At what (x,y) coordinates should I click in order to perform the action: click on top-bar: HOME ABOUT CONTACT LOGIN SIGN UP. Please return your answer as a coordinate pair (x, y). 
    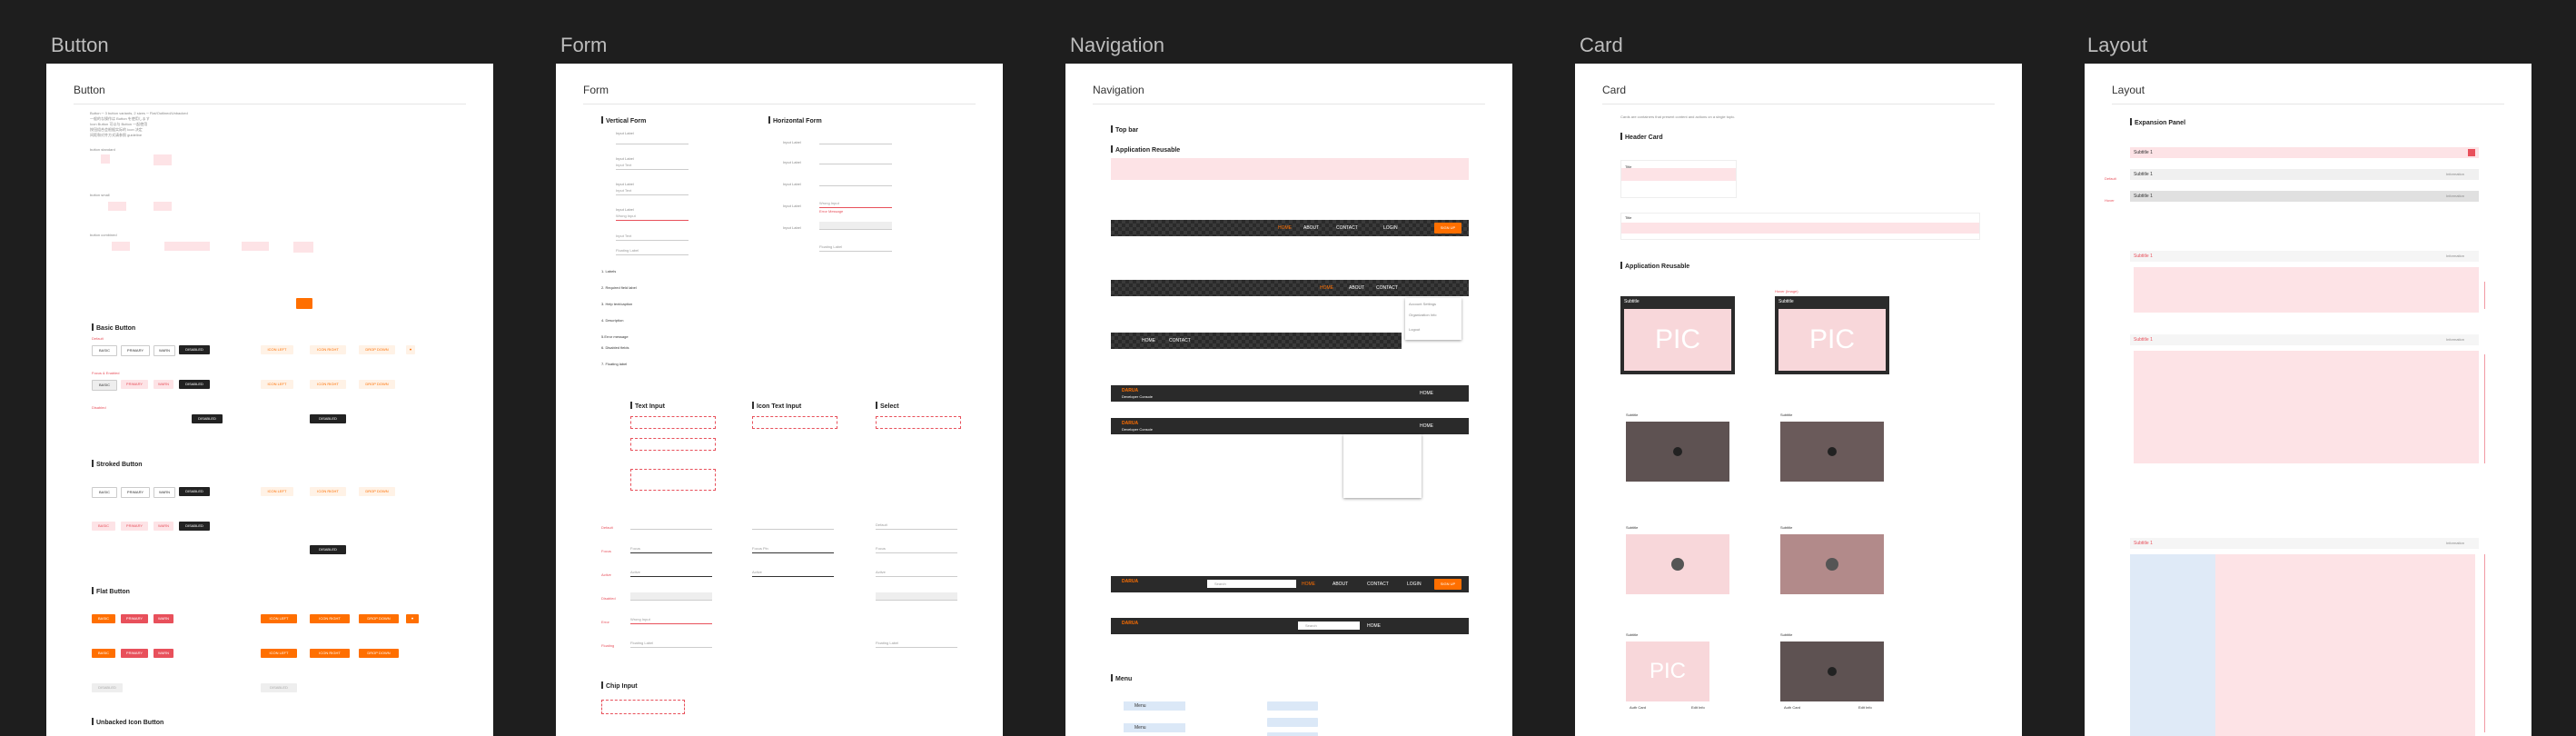
    Looking at the image, I should click on (1290, 228).